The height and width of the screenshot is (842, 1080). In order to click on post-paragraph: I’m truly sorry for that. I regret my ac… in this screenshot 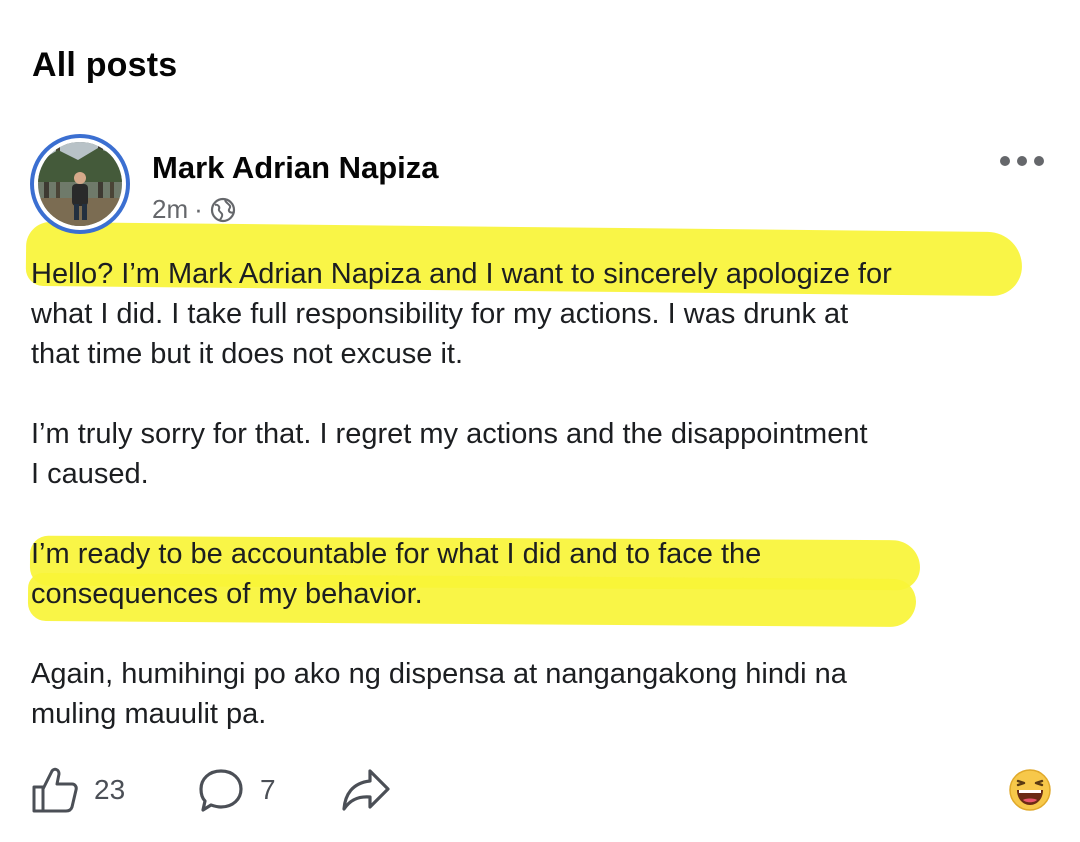, I will do `click(449, 454)`.